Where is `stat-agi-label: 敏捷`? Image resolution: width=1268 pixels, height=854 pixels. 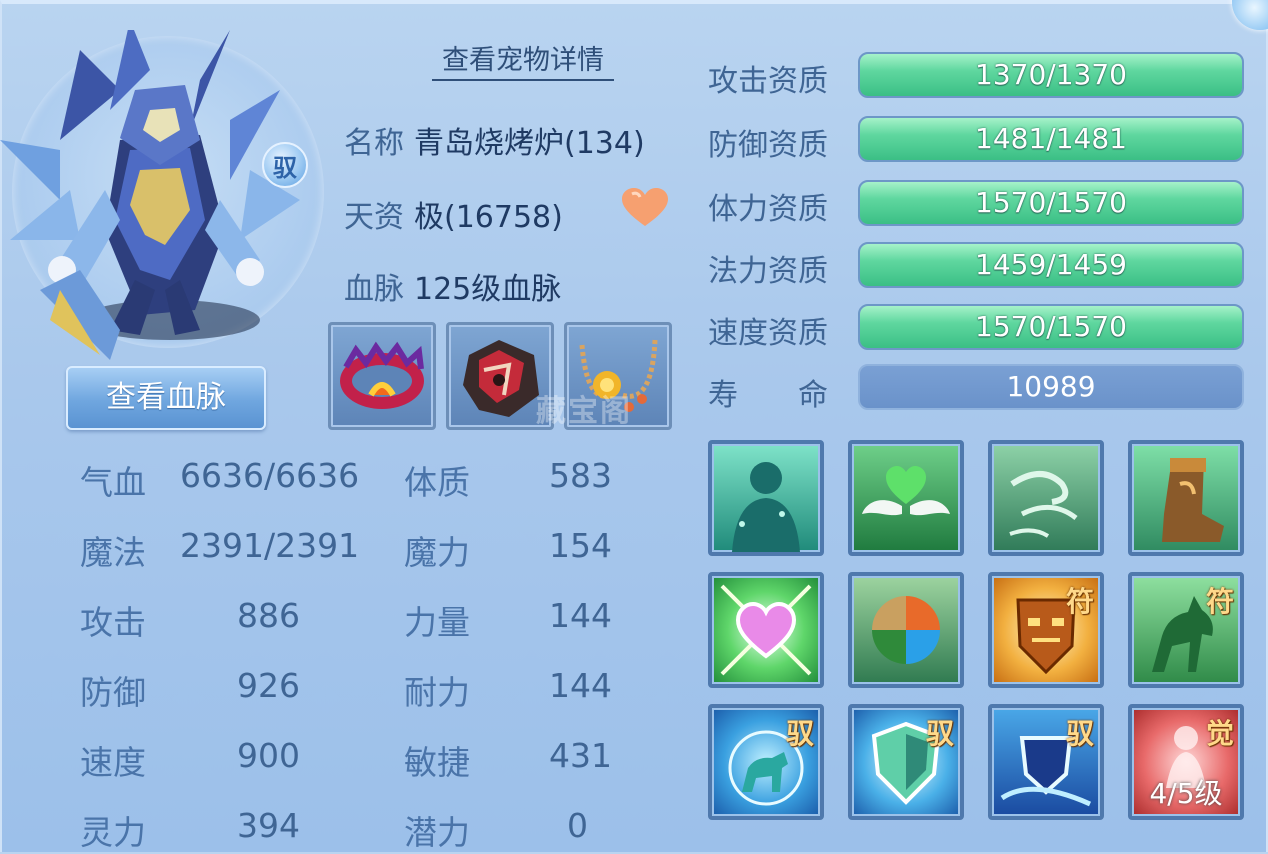
stat-agi-label: 敏捷 is located at coordinates (437, 762).